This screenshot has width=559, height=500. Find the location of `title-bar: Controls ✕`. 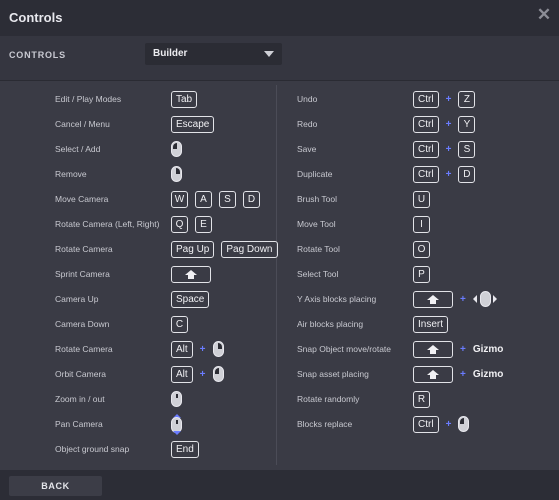

title-bar: Controls ✕ is located at coordinates (279, 18).